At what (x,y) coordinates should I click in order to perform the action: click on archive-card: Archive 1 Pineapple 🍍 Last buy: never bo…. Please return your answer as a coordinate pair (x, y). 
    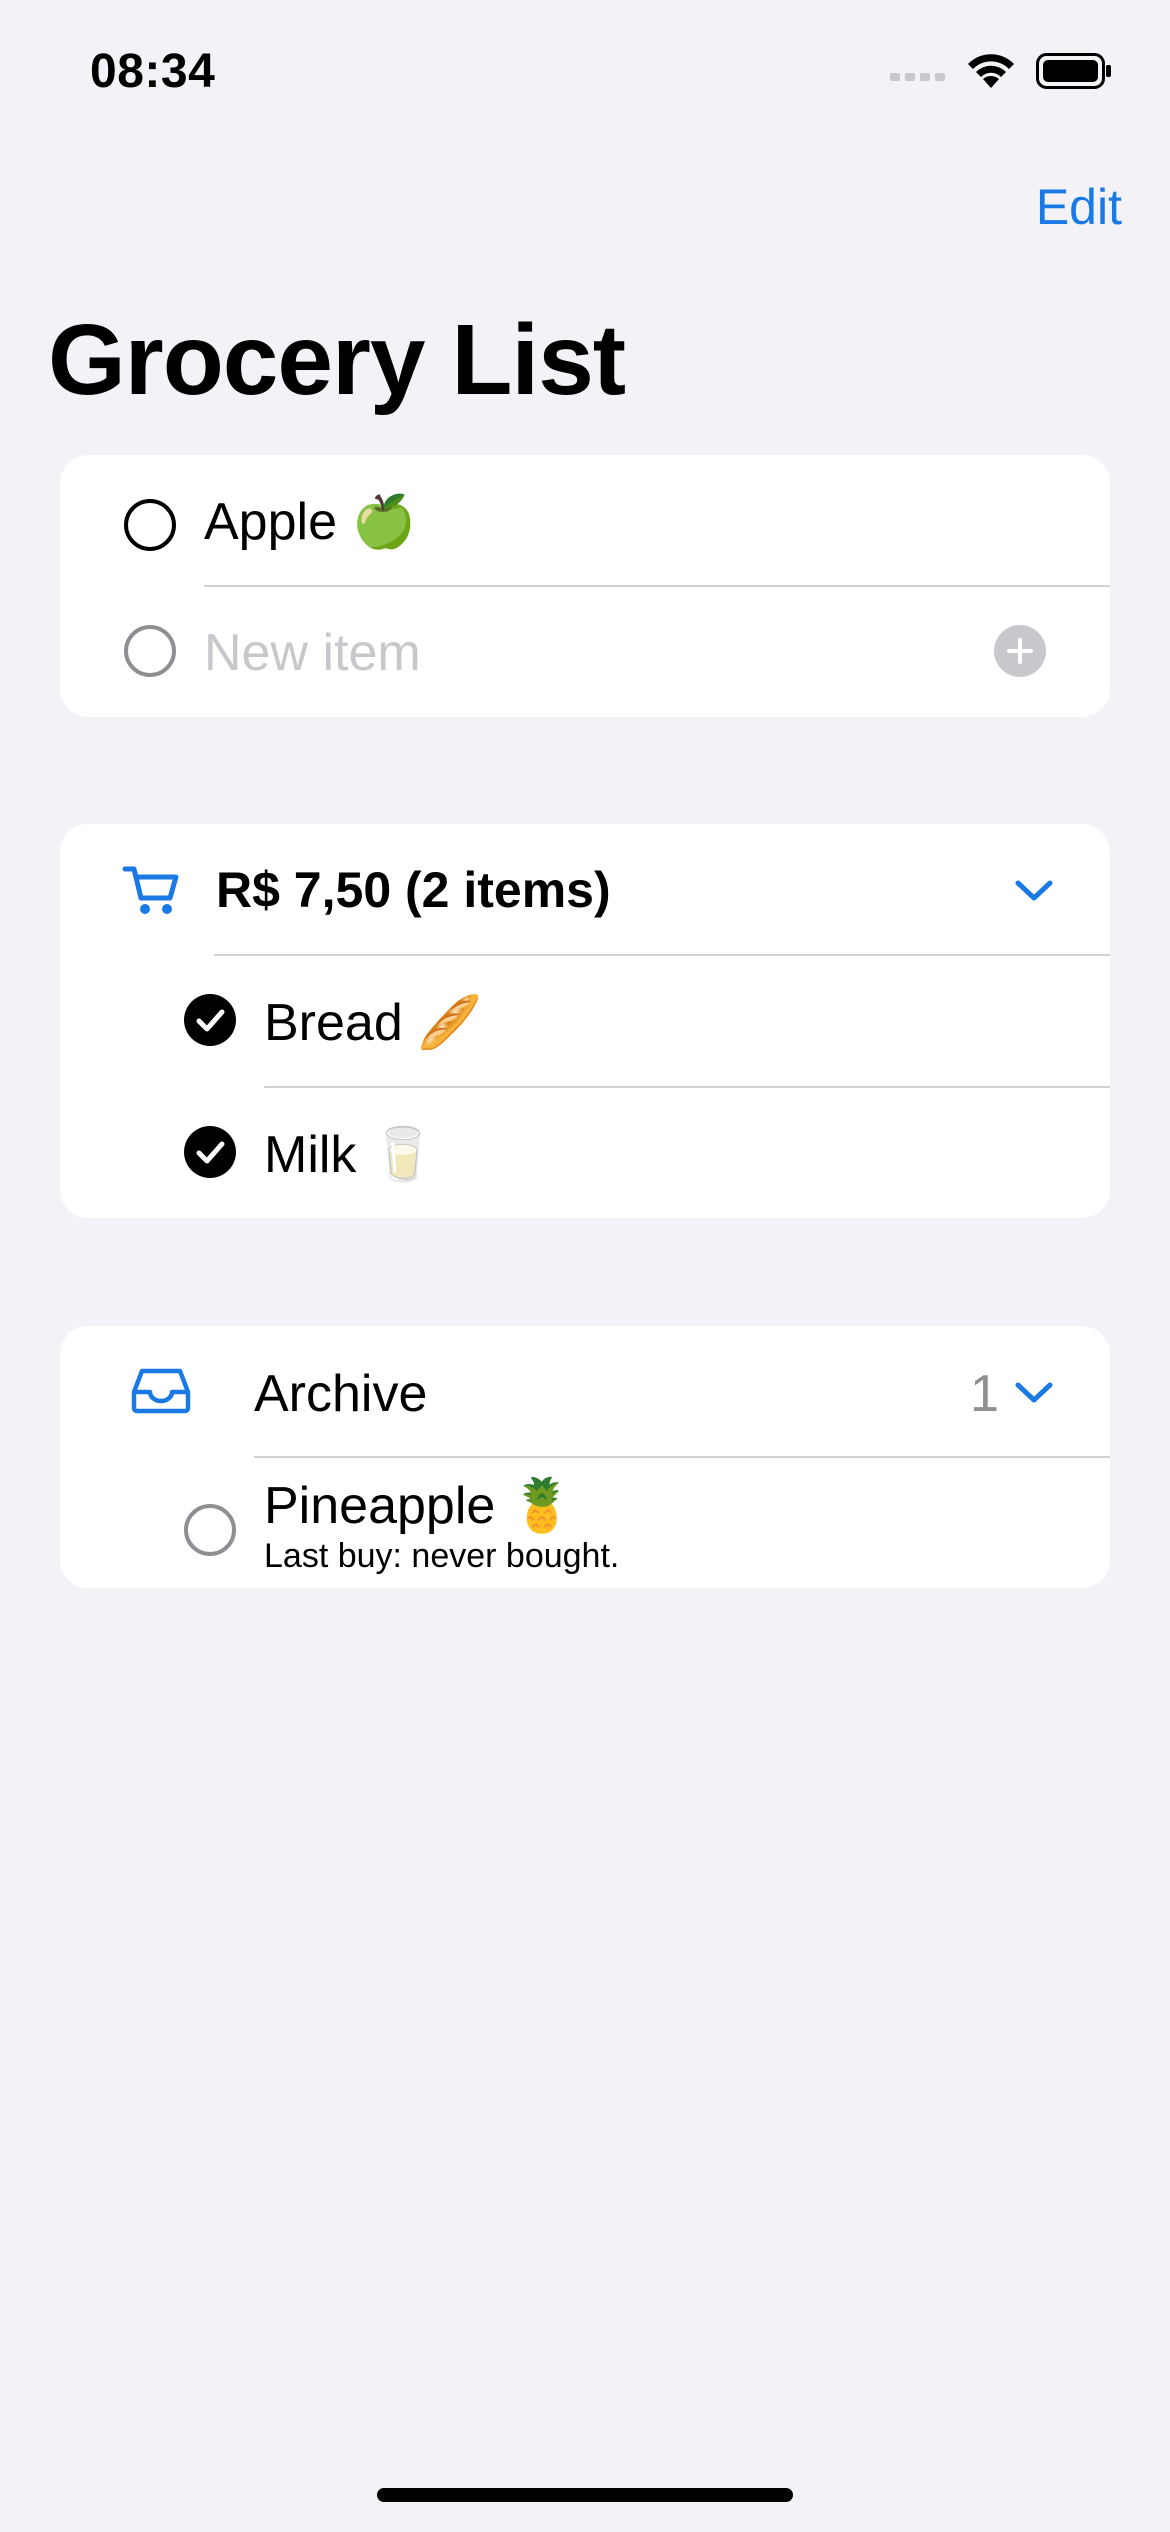
    Looking at the image, I should click on (585, 1457).